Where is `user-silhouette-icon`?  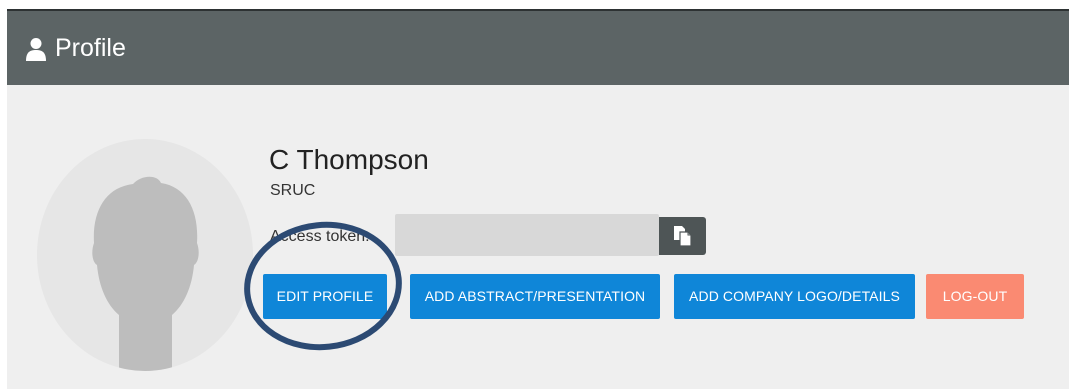 user-silhouette-icon is located at coordinates (145, 273).